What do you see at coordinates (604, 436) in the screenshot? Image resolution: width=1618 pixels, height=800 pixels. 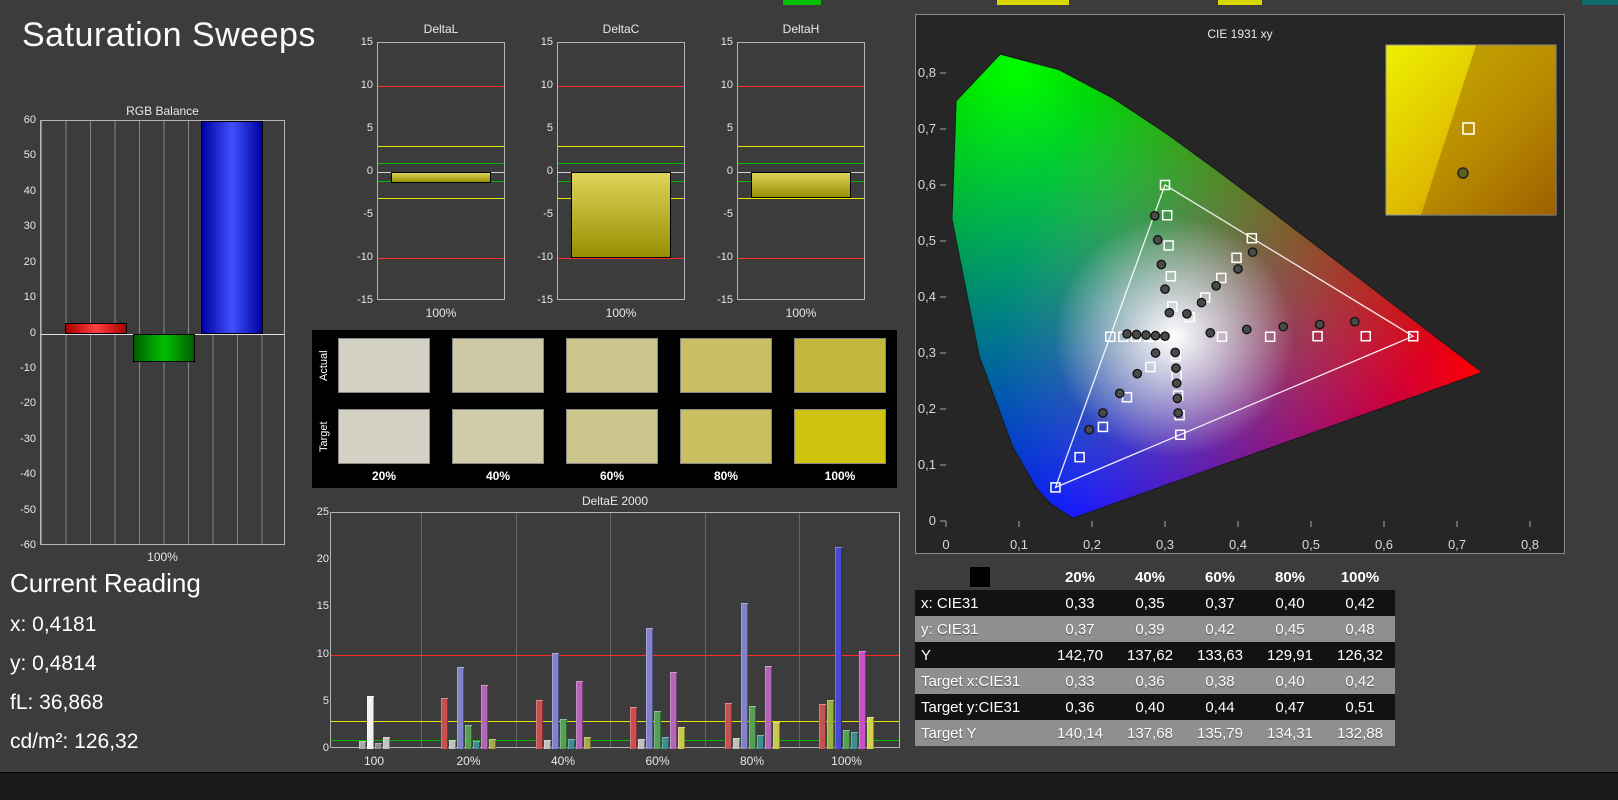 I see `target-swatch-row` at bounding box center [604, 436].